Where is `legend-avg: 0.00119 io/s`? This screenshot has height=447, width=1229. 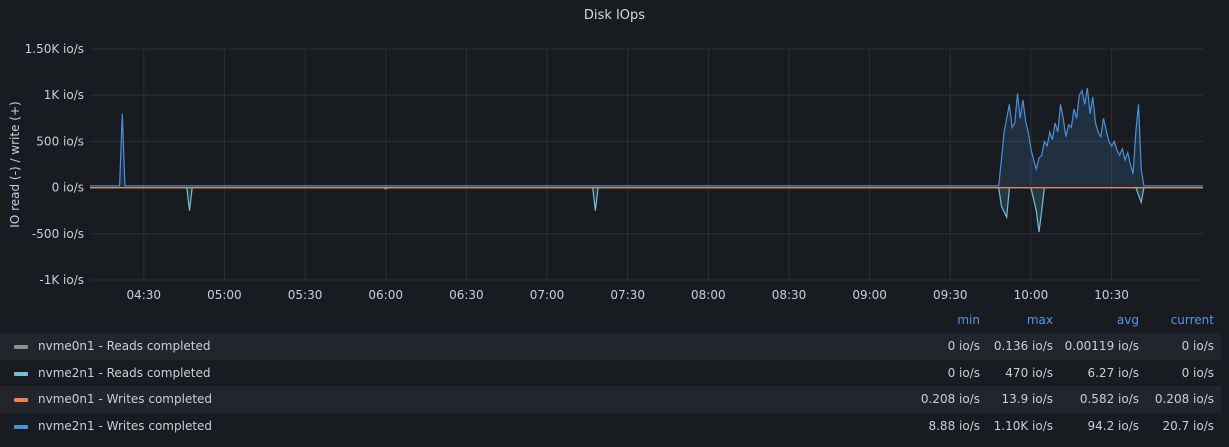
legend-avg: 0.00119 io/s is located at coordinates (1101, 346).